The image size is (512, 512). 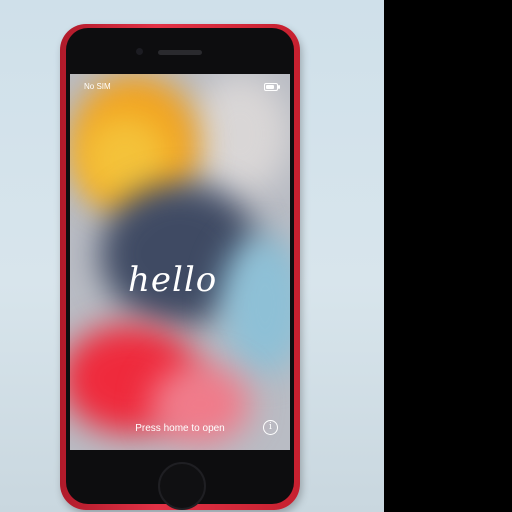 What do you see at coordinates (270, 427) in the screenshot?
I see `info-circle-icon: i` at bounding box center [270, 427].